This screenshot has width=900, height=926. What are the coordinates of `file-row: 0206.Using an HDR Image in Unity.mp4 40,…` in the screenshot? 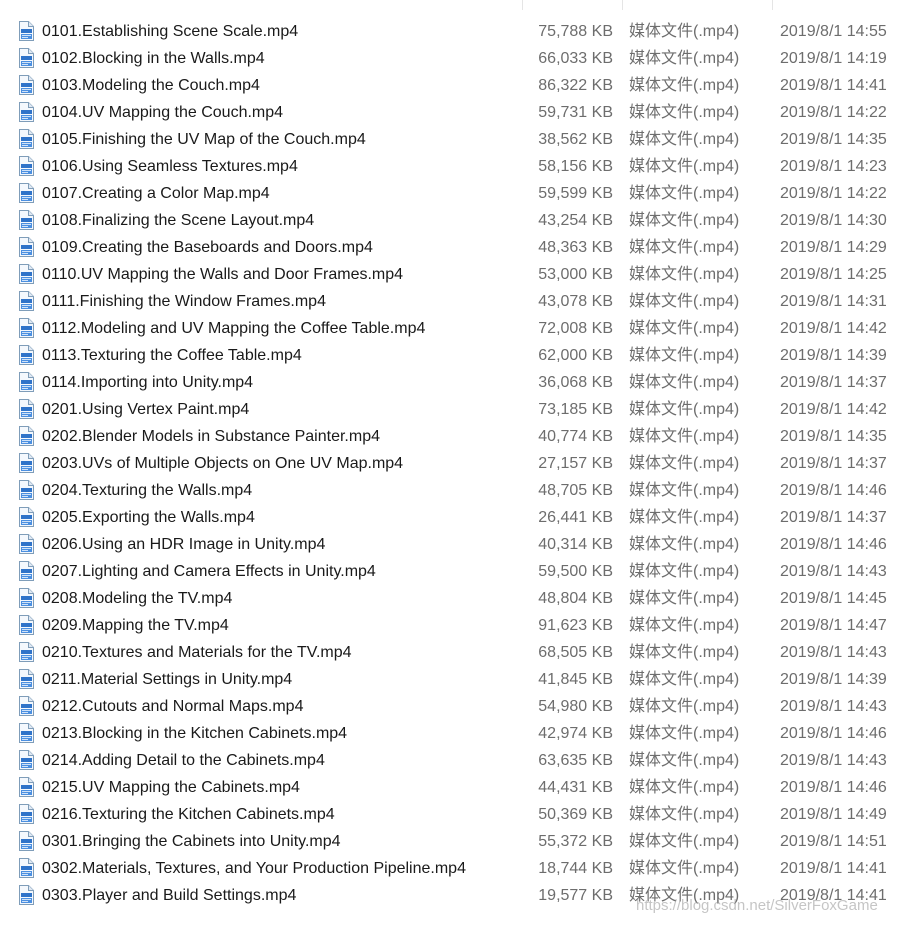 It's located at (450, 544).